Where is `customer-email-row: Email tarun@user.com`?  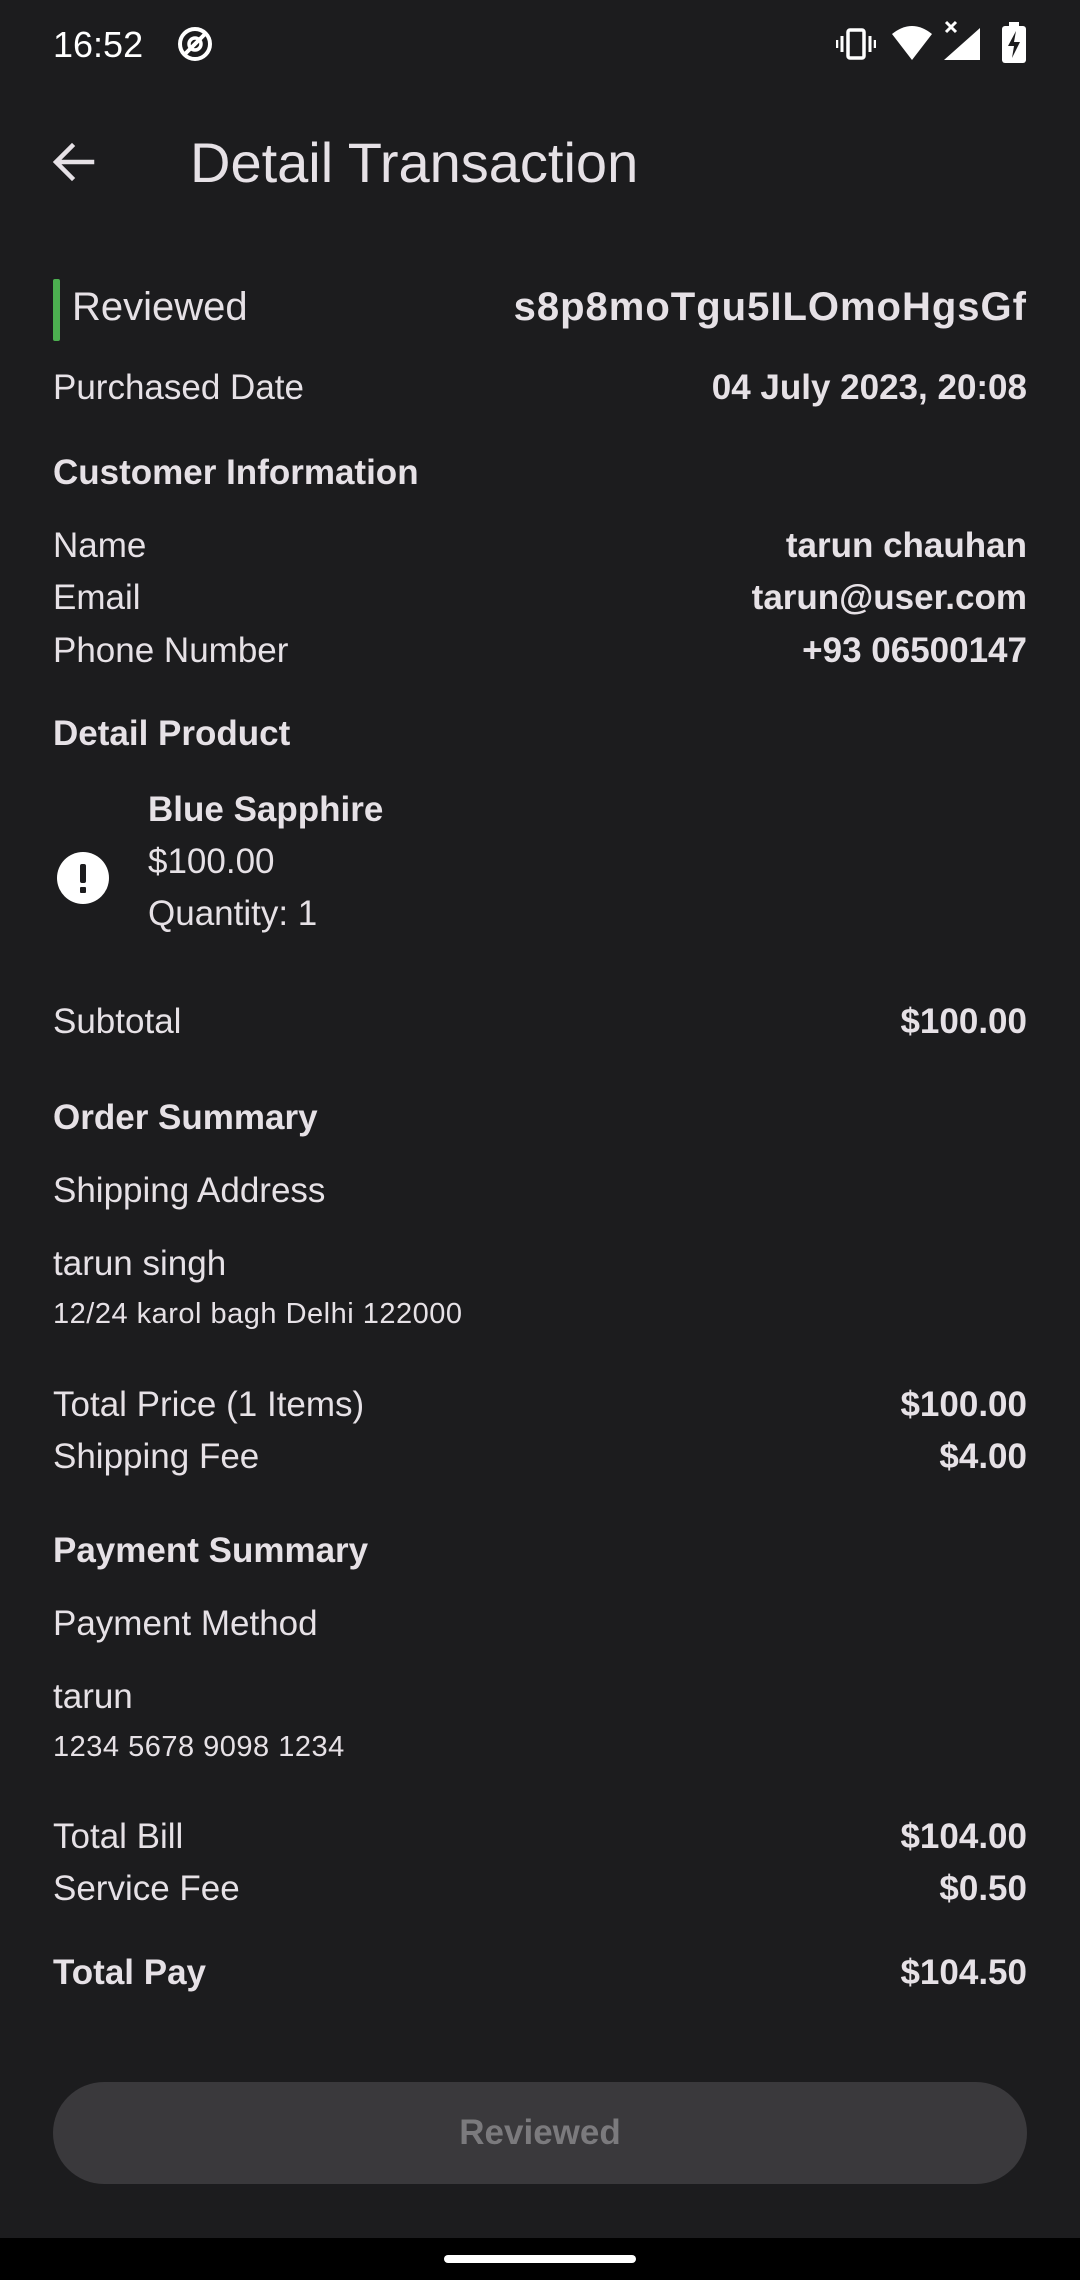 customer-email-row: Email tarun@user.com is located at coordinates (540, 598).